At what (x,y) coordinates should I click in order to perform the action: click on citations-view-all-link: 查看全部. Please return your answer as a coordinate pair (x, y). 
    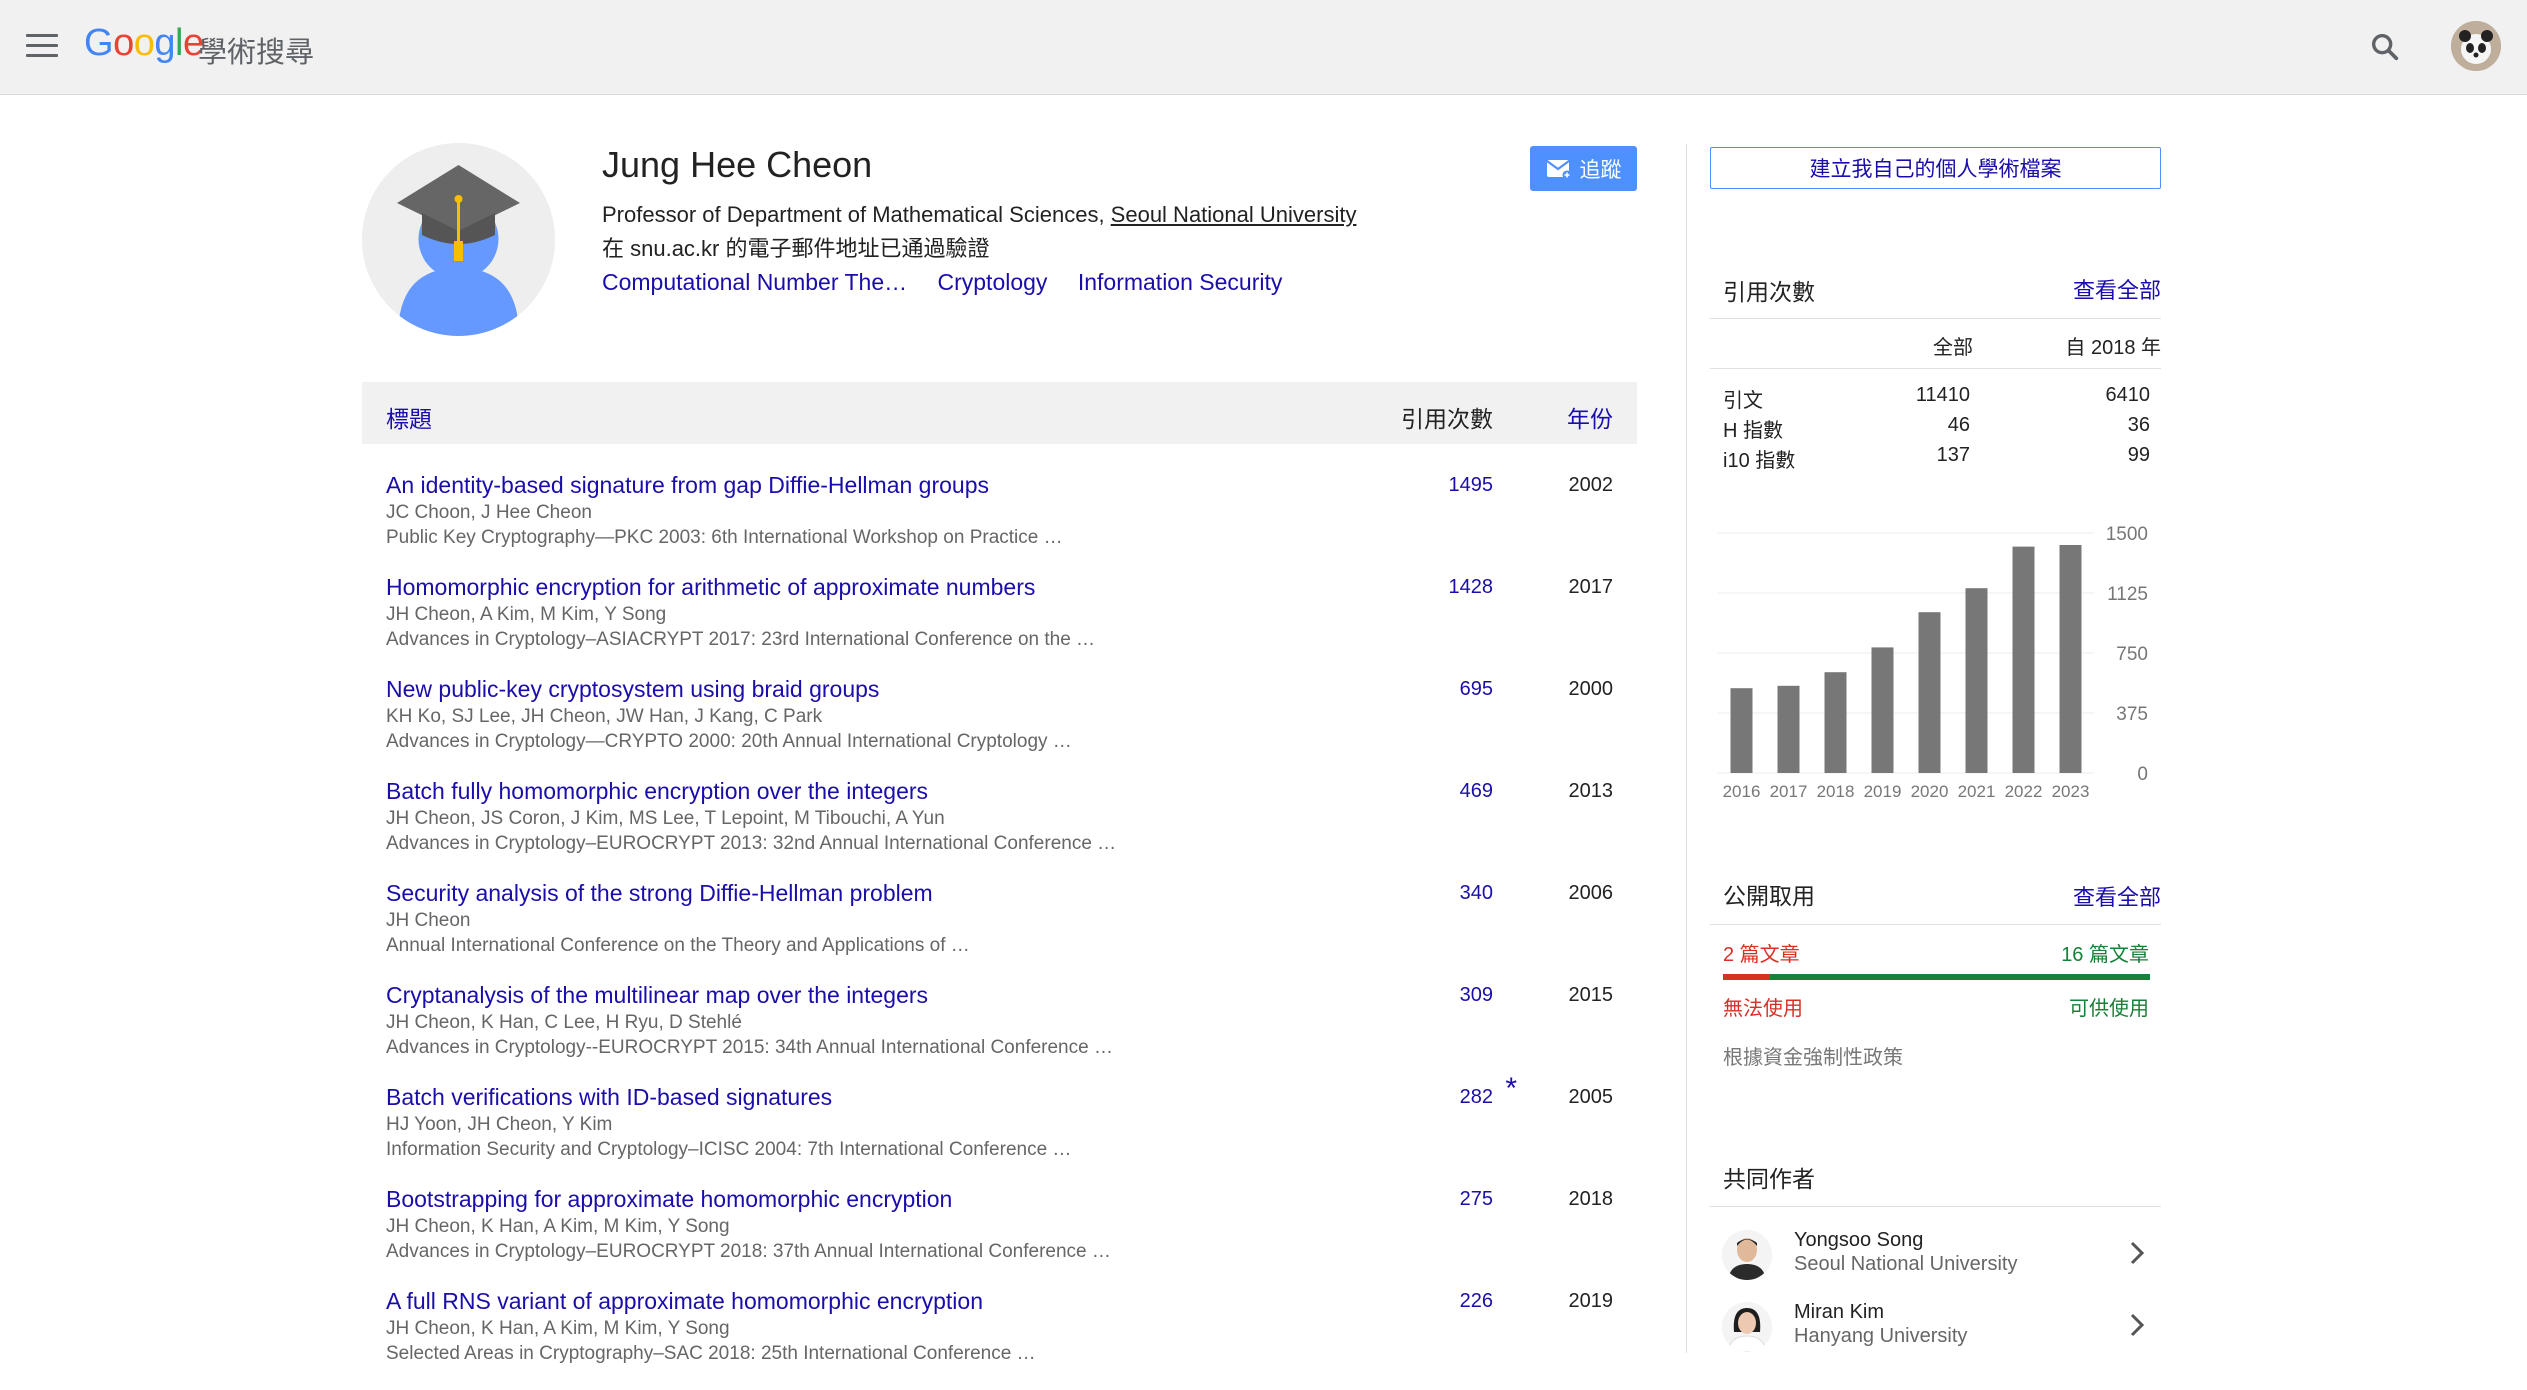
    Looking at the image, I should click on (2117, 289).